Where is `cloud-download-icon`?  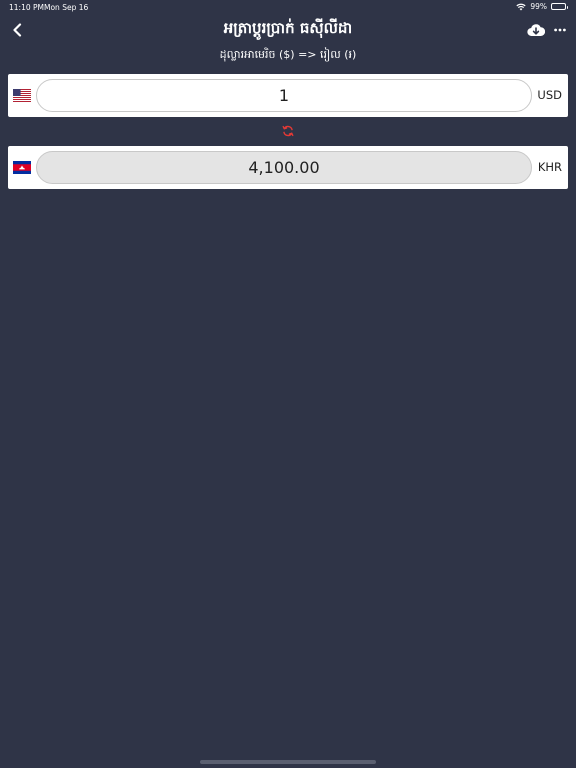 cloud-download-icon is located at coordinates (536, 30).